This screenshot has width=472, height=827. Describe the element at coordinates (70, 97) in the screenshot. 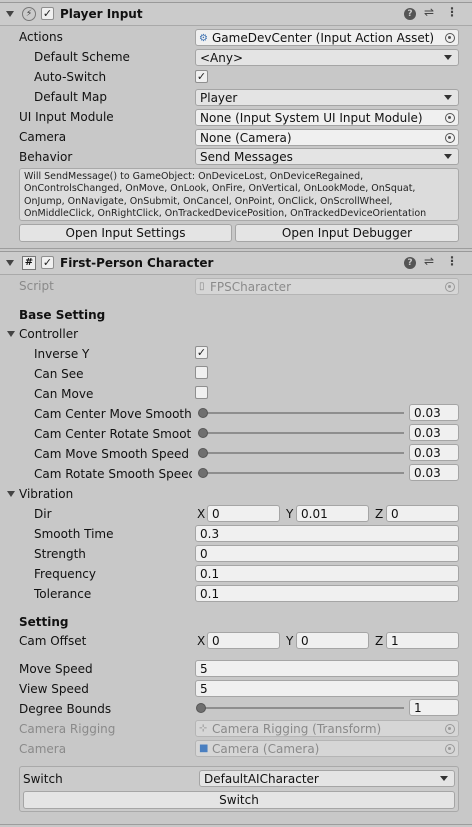

I see `default-map-label: Default Map` at that location.